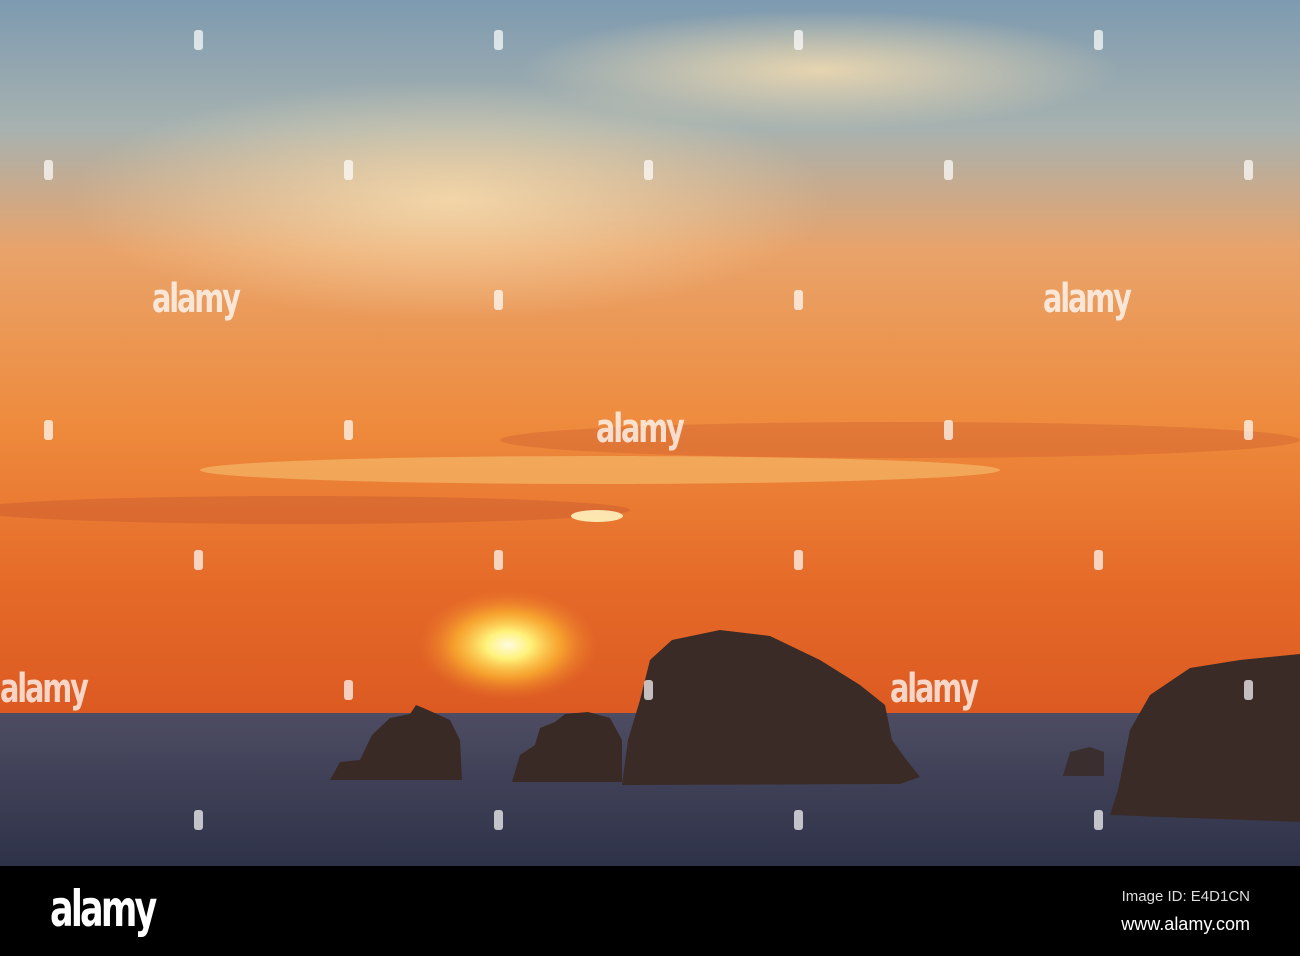 The width and height of the screenshot is (1300, 956). What do you see at coordinates (1185, 896) in the screenshot?
I see `image-id: Image ID: E4D1CN` at bounding box center [1185, 896].